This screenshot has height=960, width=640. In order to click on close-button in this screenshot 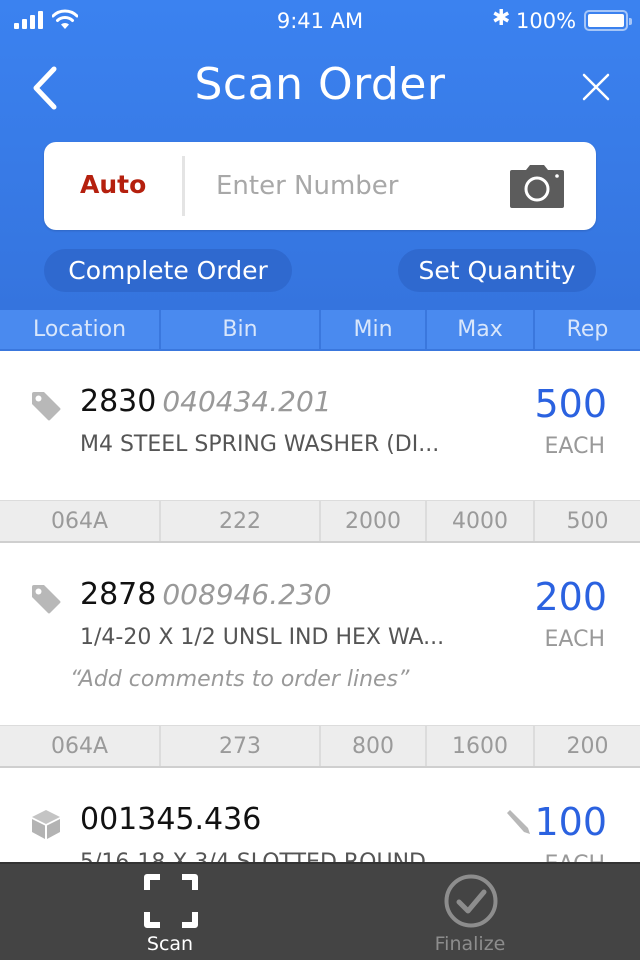, I will do `click(596, 87)`.